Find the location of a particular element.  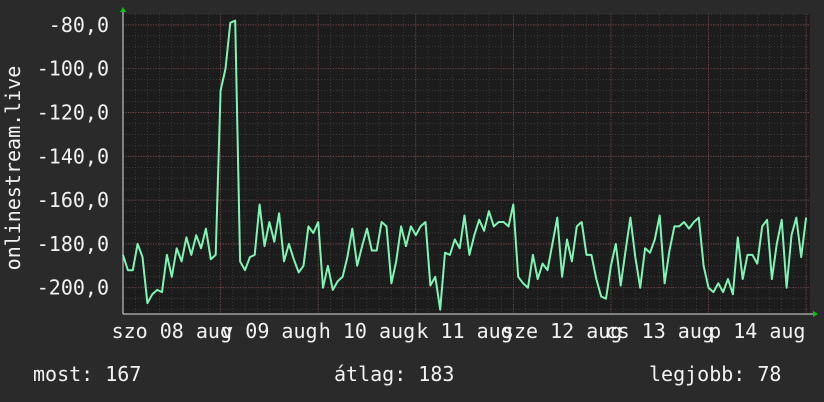

y-tick-label: -160,0 is located at coordinates (73, 200).